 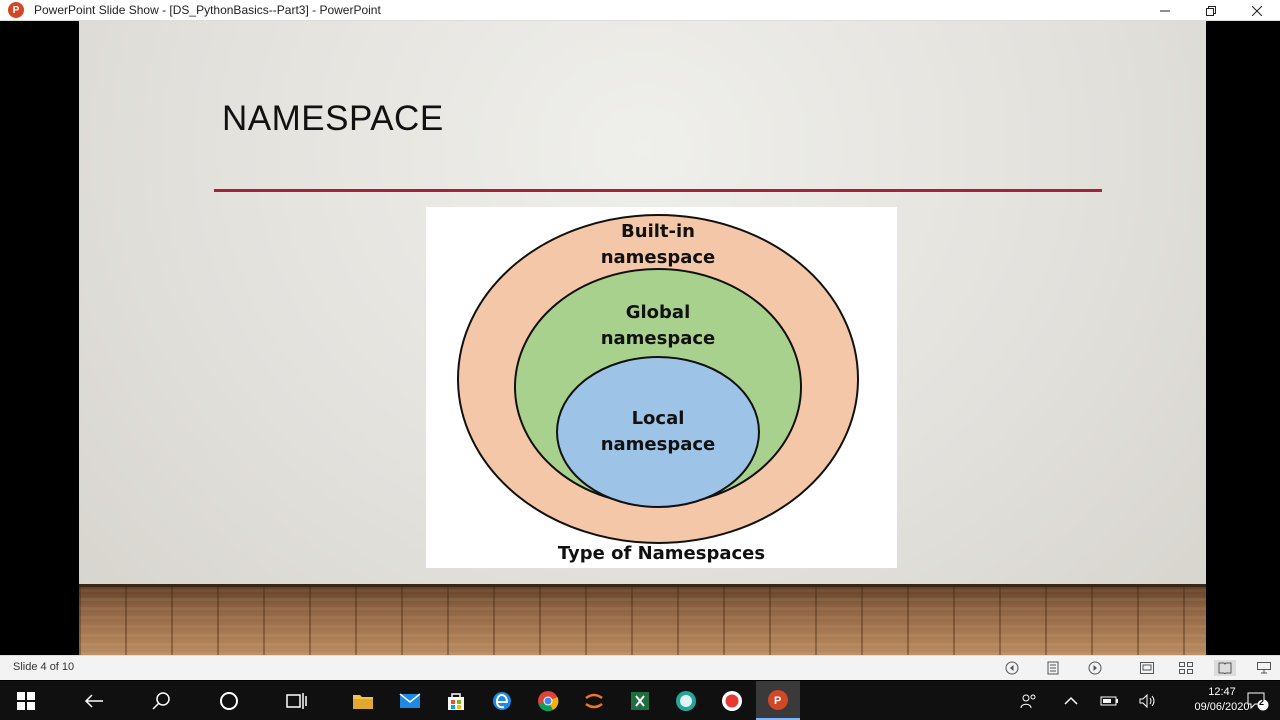 I want to click on window-controls, so click(x=1211, y=10).